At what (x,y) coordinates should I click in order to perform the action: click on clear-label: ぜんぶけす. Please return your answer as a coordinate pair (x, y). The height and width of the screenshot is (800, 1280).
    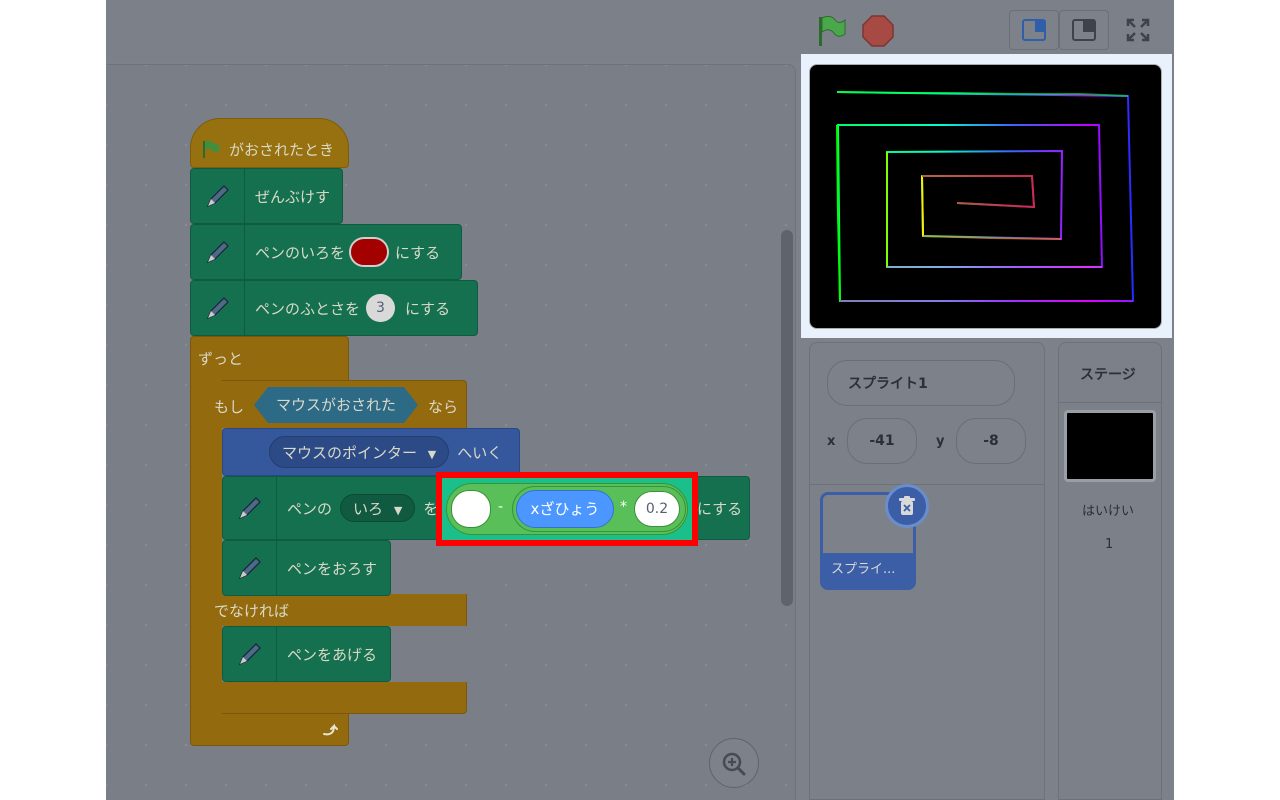
    Looking at the image, I should click on (293, 196).